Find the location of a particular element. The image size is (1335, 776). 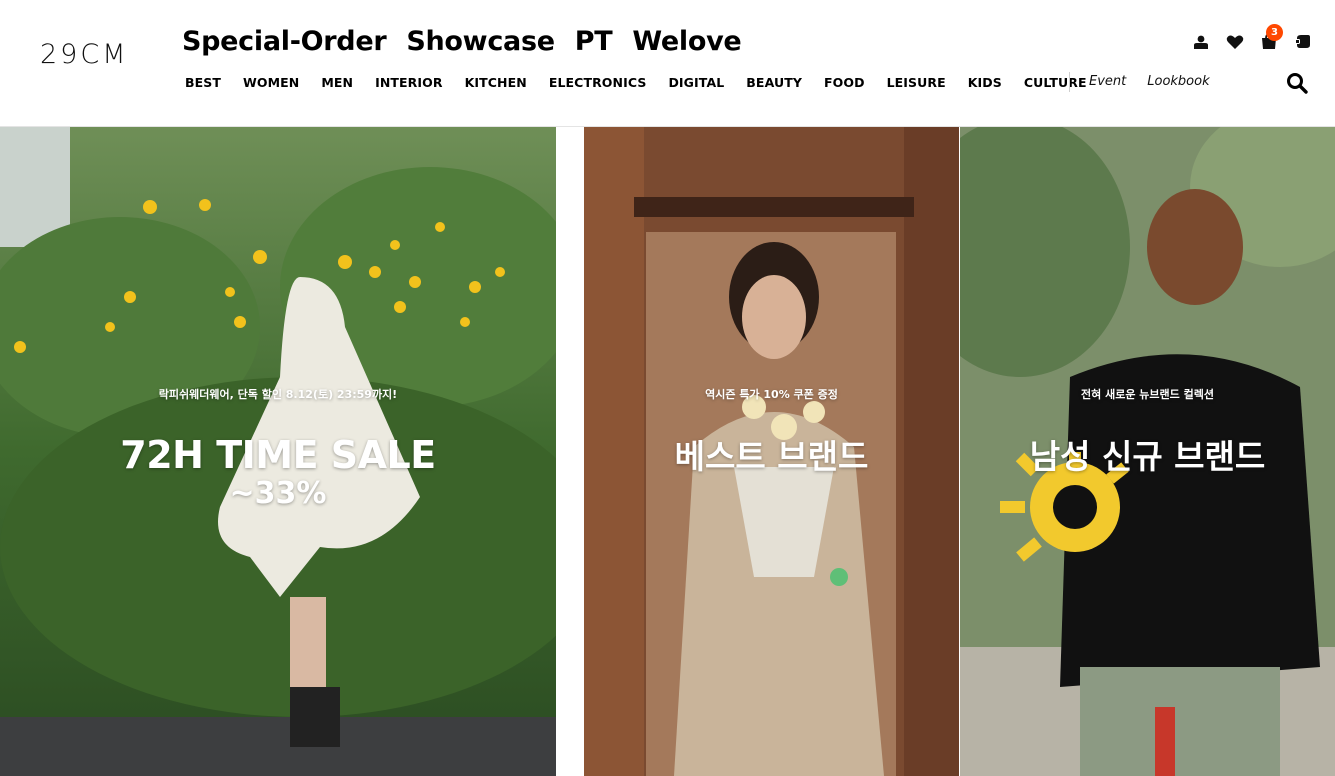

banner-subtitle: 역시즌 특가 10% 쿠폰 증정 is located at coordinates (771, 394).